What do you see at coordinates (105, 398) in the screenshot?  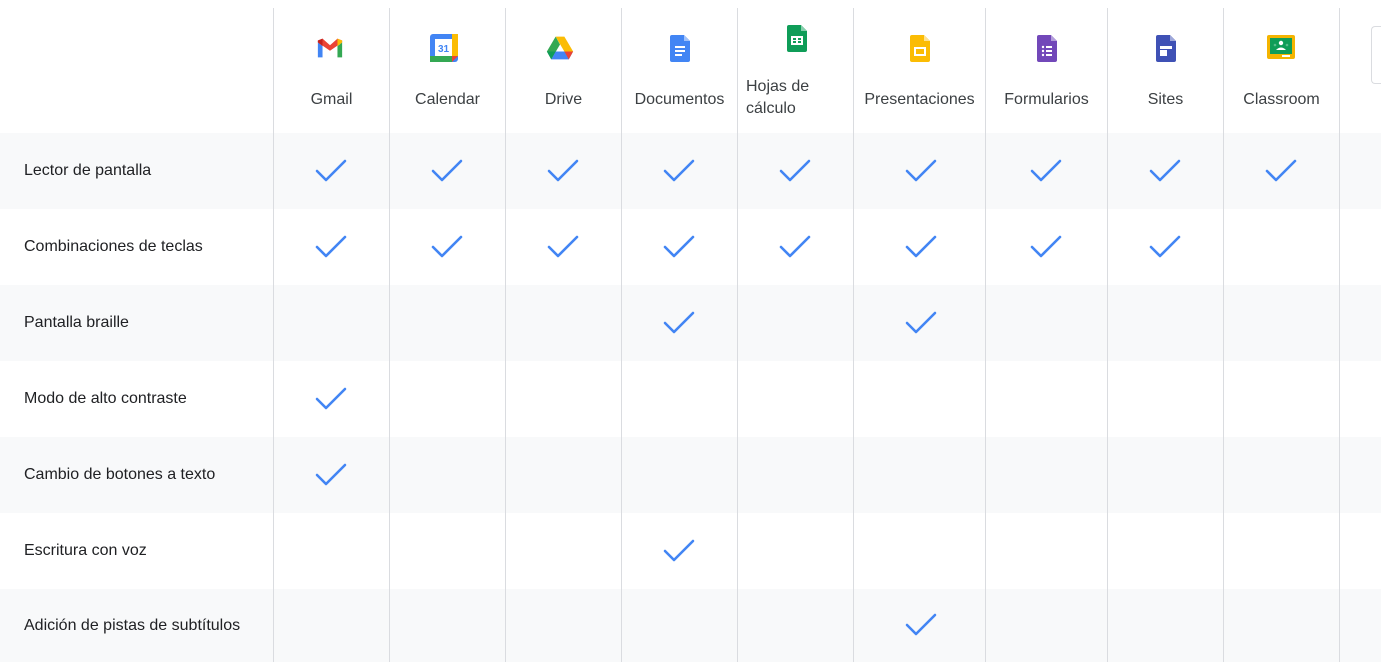 I see `row-label: Modo de alto contraste` at bounding box center [105, 398].